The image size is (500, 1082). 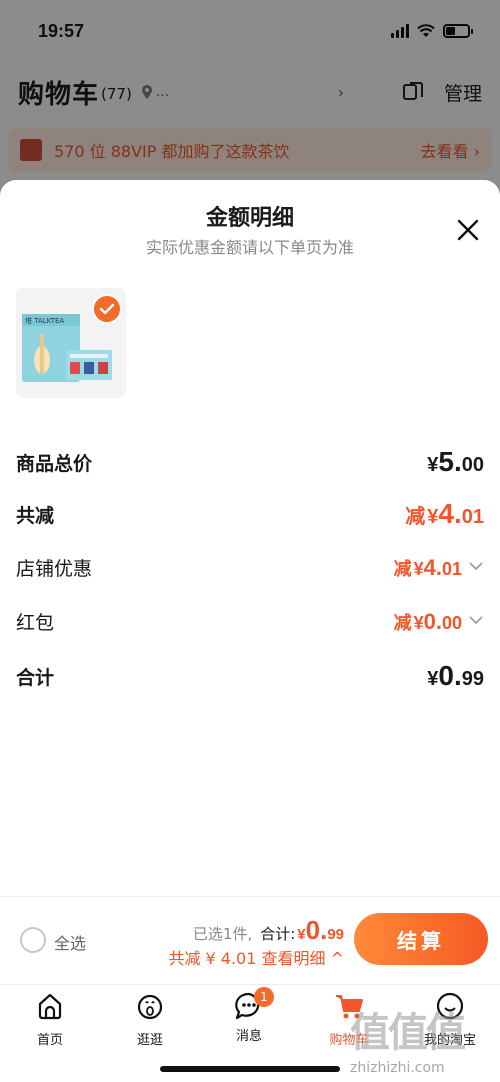 I want to click on tab-label: 逛逛, so click(x=149, y=1040).